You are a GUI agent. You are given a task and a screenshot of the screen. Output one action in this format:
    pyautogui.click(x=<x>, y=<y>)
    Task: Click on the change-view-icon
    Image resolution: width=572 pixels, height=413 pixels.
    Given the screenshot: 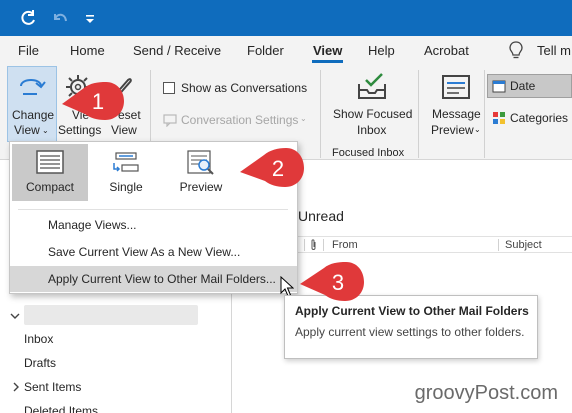 What is the action you would take?
    pyautogui.click(x=33, y=87)
    